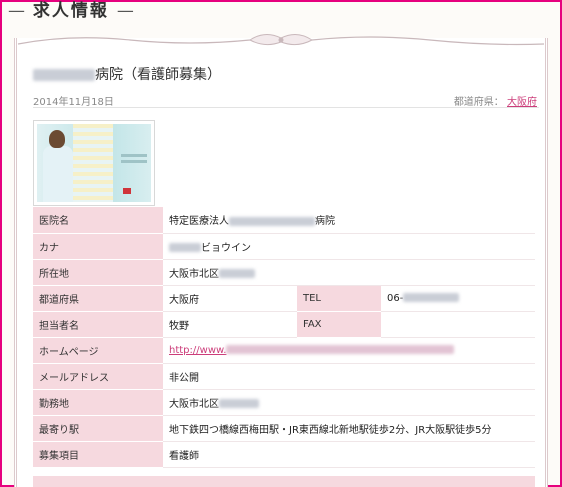  Describe the element at coordinates (98, 298) in the screenshot. I see `row-label-prefecture: 都道府県` at that location.